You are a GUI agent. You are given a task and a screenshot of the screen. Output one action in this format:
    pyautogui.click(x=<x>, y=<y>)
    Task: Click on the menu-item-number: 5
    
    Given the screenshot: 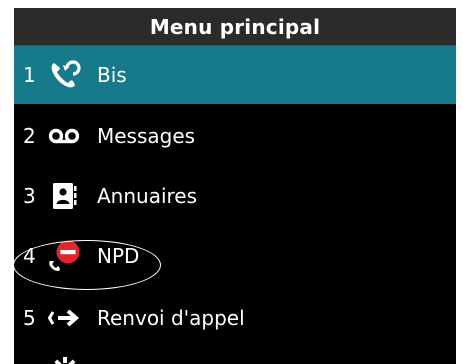 What is the action you would take?
    pyautogui.click(x=29, y=318)
    